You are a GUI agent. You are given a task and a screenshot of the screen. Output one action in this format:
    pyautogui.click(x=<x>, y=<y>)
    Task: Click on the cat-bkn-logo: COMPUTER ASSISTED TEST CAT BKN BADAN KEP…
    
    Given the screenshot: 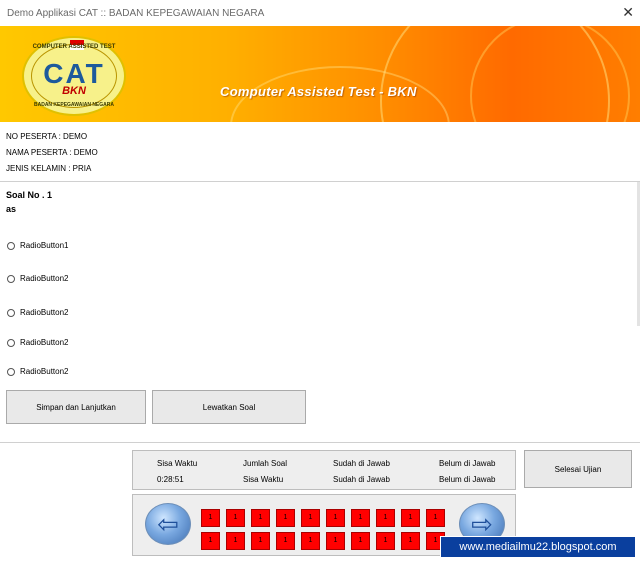 What is the action you would take?
    pyautogui.click(x=74, y=76)
    